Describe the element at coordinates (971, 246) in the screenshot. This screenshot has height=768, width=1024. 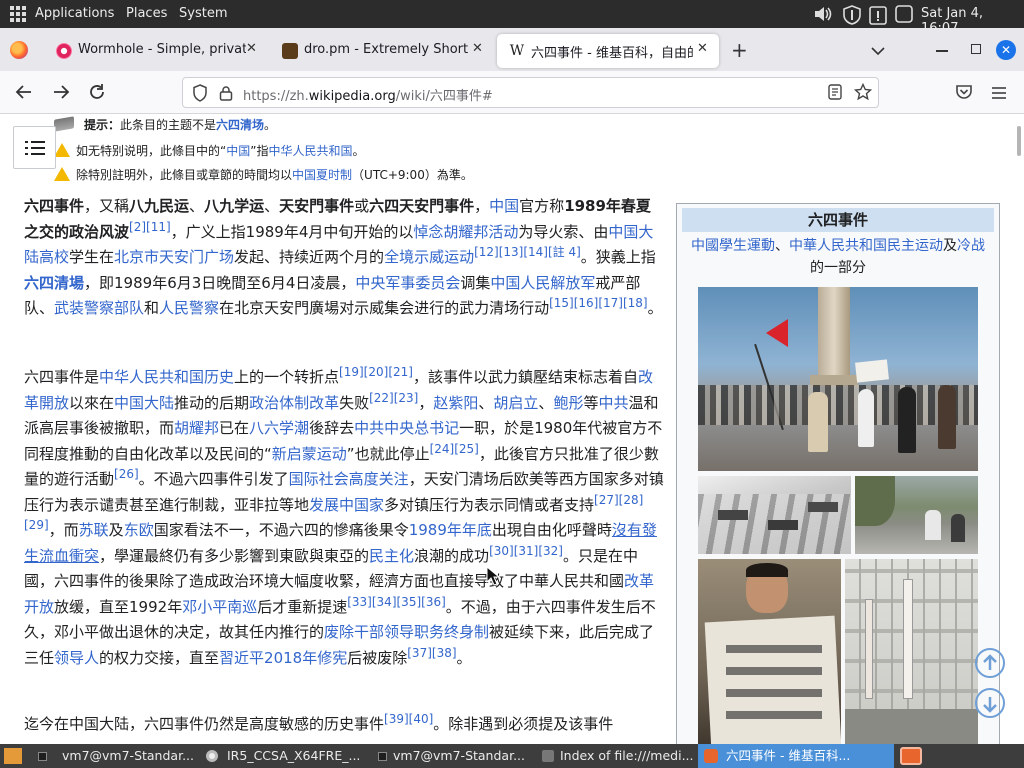
I see `link-cold-war: 冷战` at that location.